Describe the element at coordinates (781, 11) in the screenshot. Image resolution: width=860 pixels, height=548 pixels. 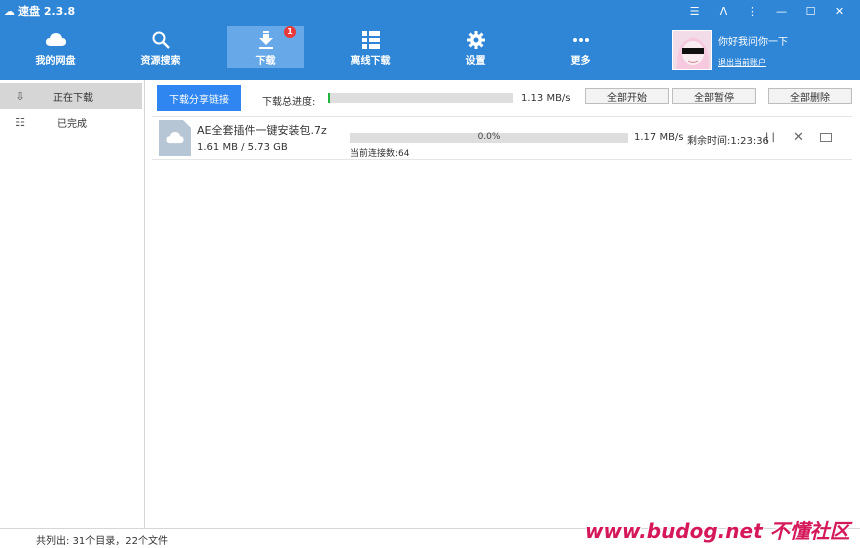
I see `minimize-button: —` at that location.